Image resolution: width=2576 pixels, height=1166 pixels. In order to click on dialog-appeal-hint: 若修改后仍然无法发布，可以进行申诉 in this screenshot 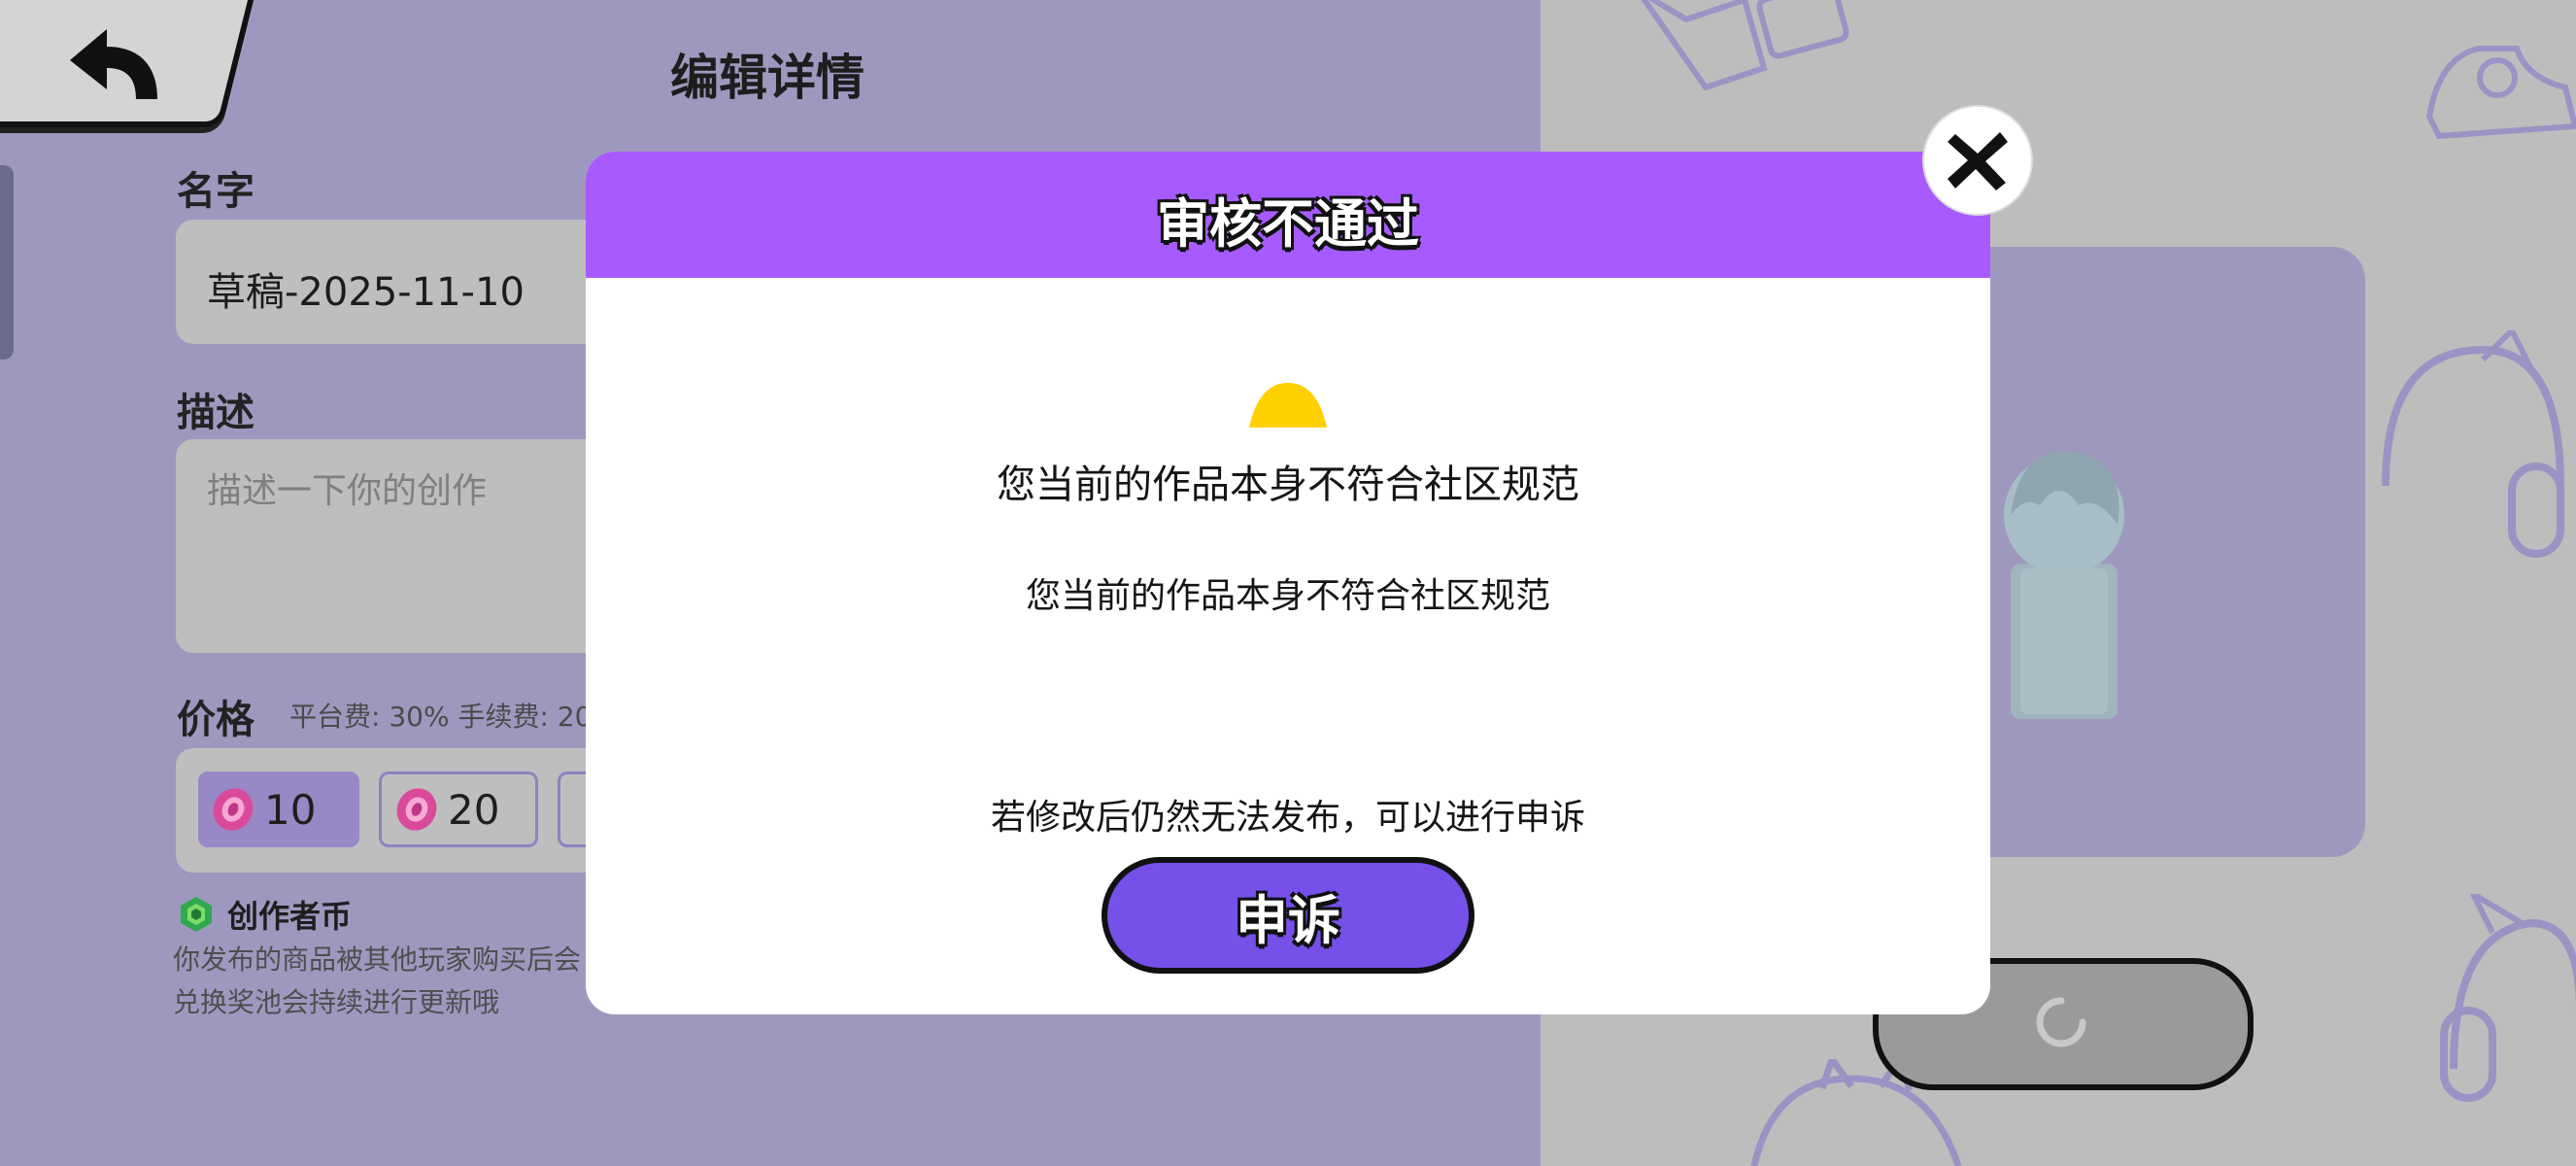, I will do `click(1287, 818)`.